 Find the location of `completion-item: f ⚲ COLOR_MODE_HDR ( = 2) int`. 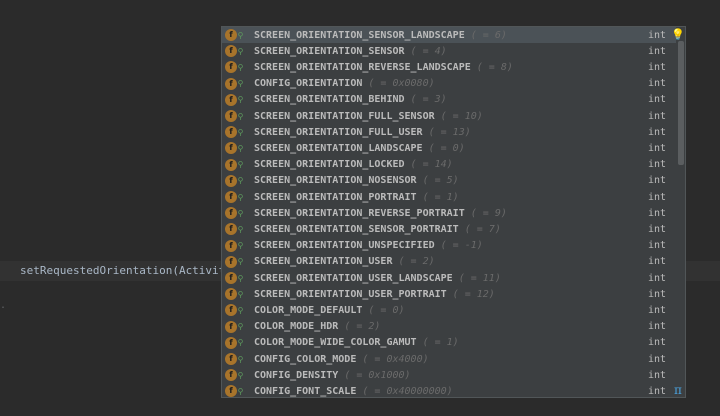

completion-item: f ⚲ COLOR_MODE_HDR ( = 2) int is located at coordinates (449, 327).